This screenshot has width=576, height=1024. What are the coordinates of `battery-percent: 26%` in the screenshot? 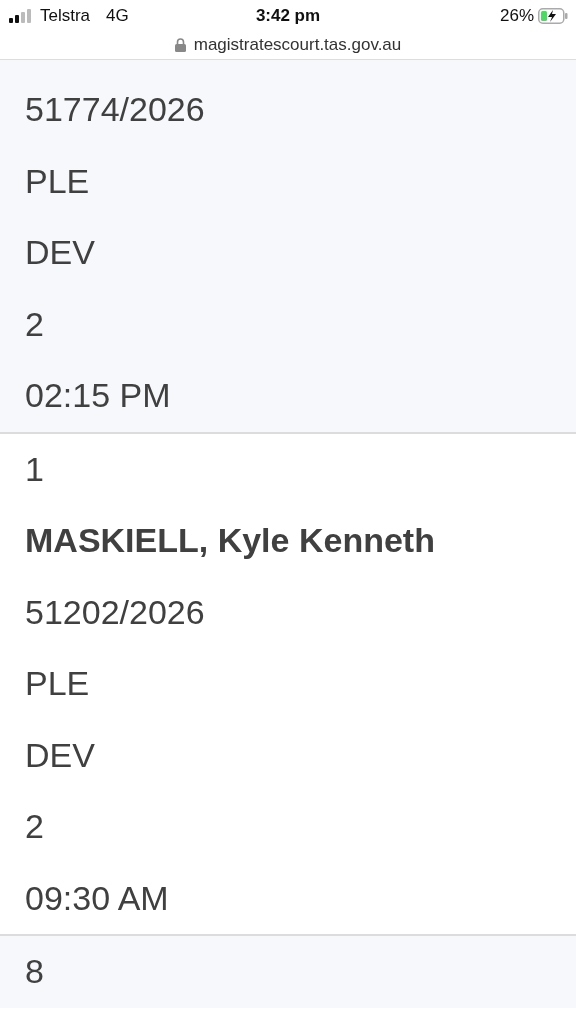 It's located at (516, 16).